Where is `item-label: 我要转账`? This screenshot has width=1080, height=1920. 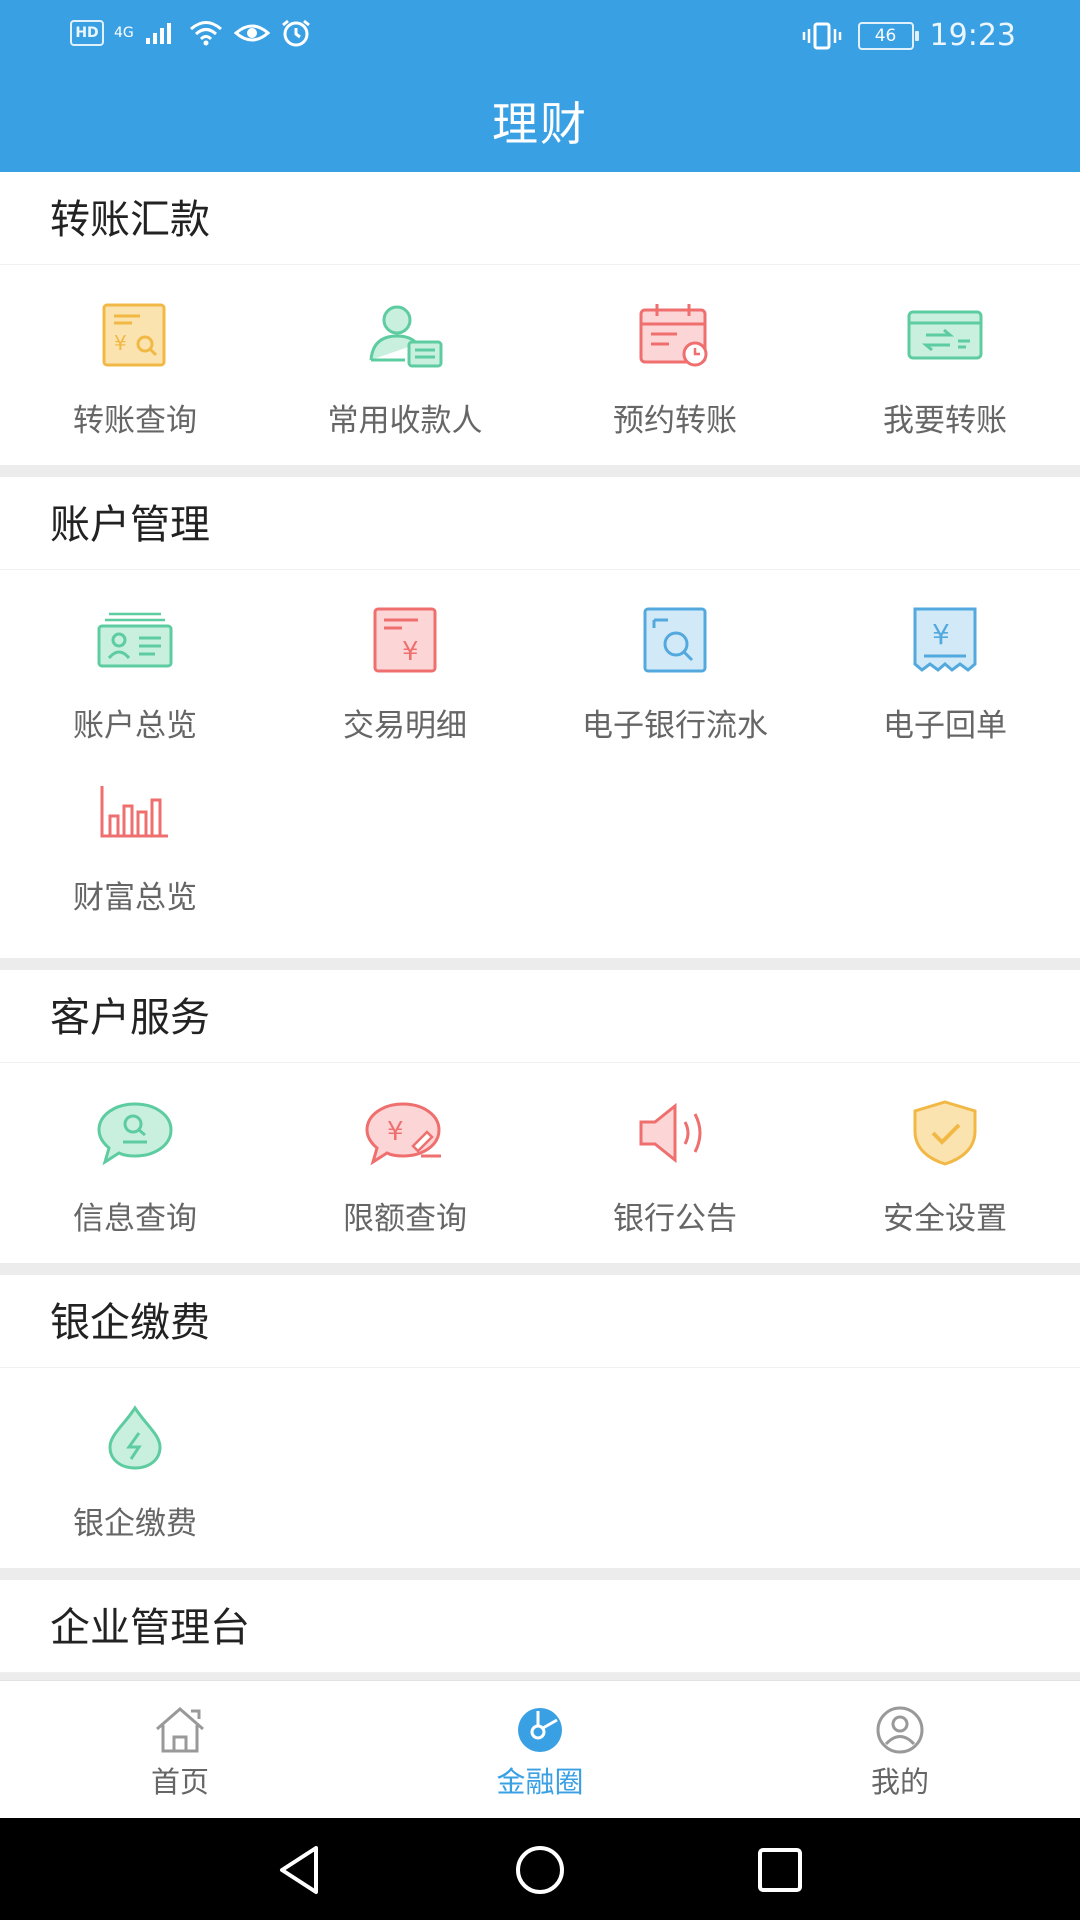 item-label: 我要转账 is located at coordinates (945, 421).